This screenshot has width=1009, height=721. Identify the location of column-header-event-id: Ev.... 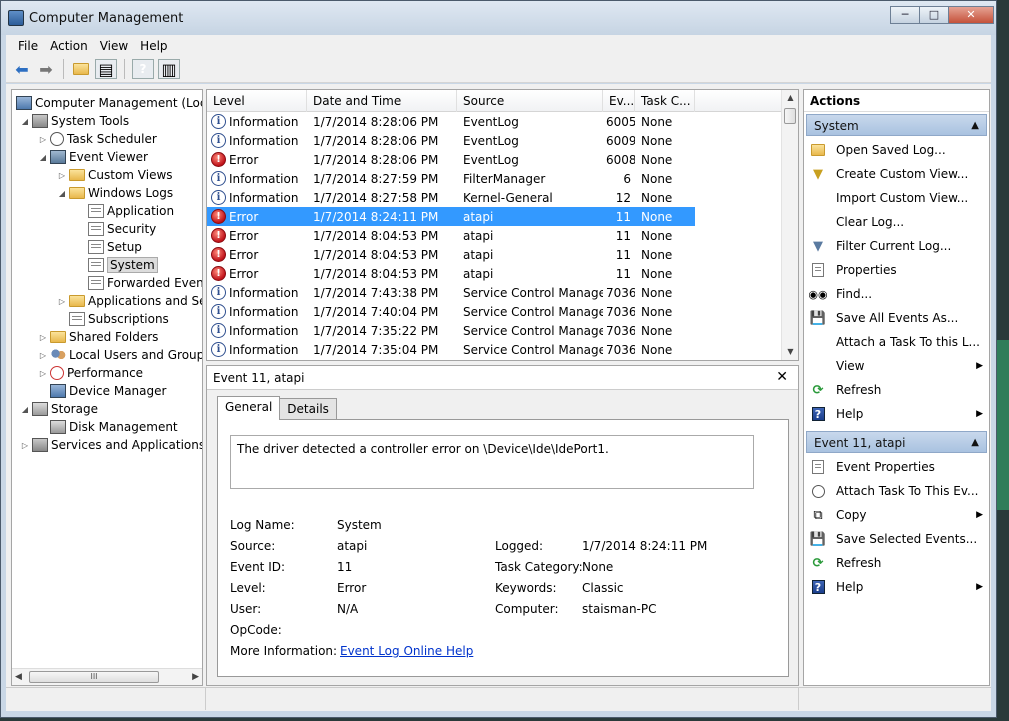
(619, 101).